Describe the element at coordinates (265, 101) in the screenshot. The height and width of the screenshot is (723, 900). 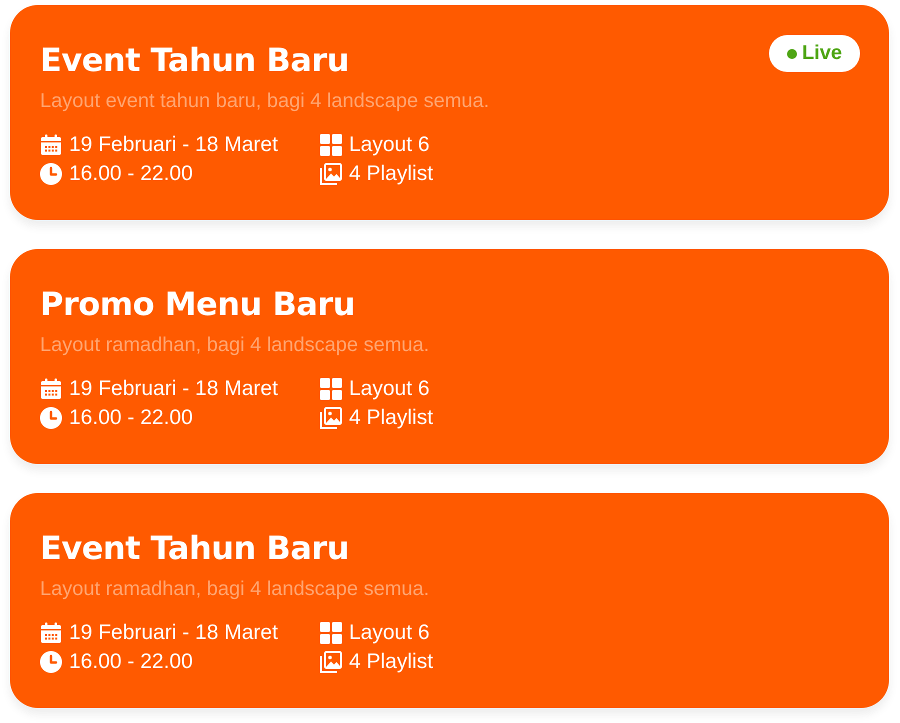
I see `event-description: Layout event tahun baru, bagi 4 landscape semua.` at that location.